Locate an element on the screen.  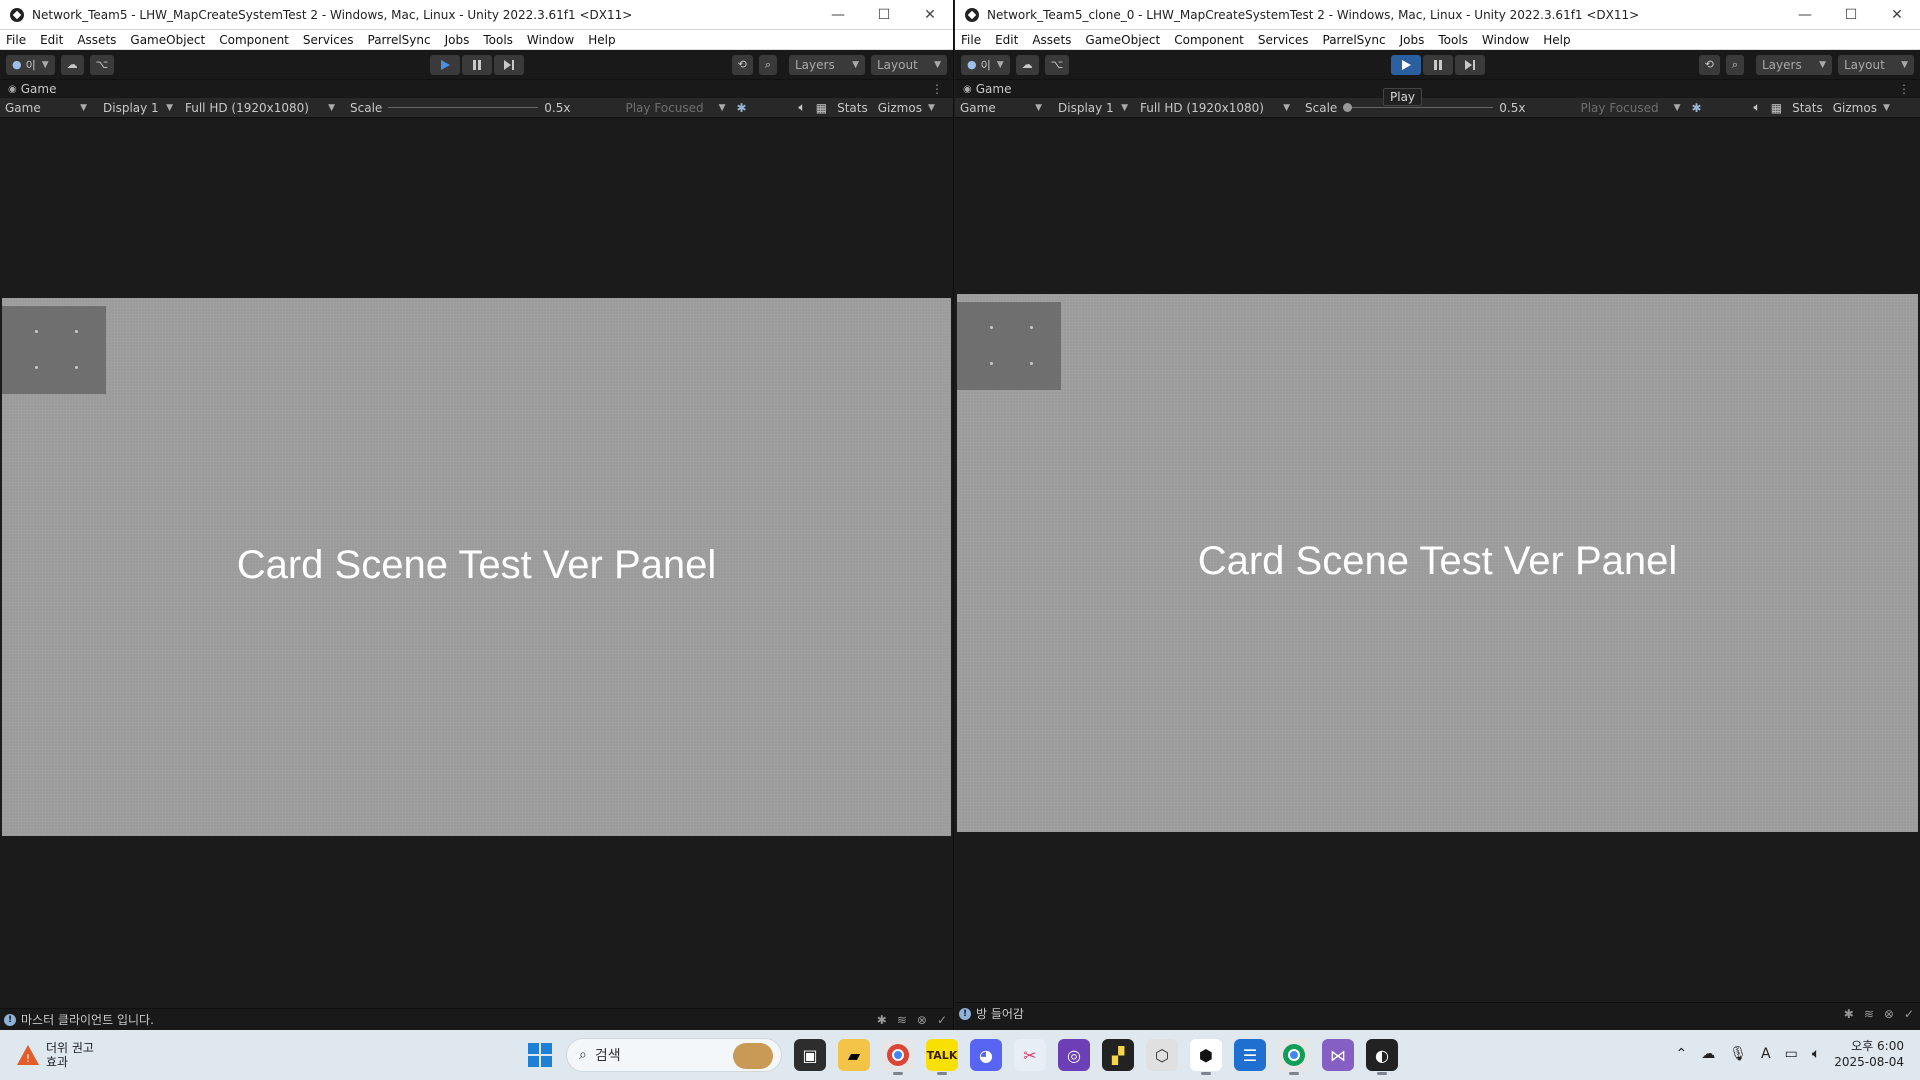
task-view-icon: ▣ is located at coordinates (810, 1055).